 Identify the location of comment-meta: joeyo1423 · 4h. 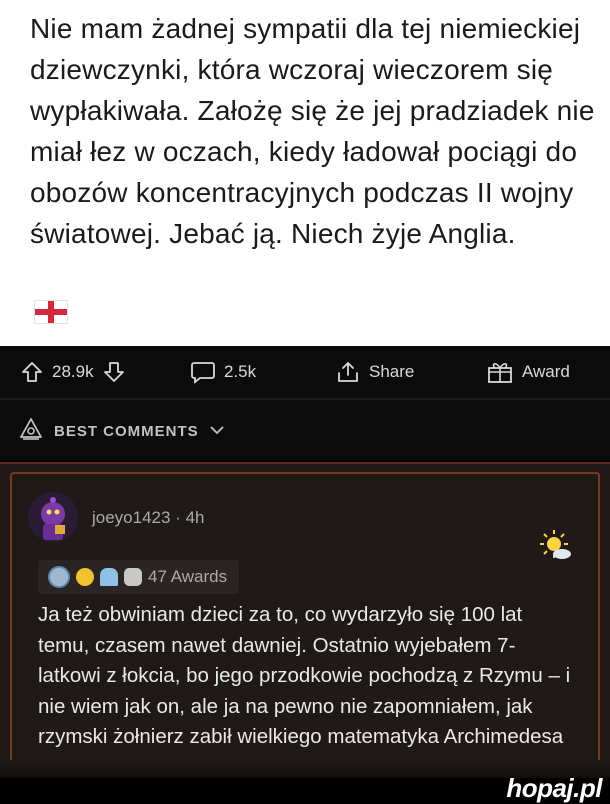
(148, 518).